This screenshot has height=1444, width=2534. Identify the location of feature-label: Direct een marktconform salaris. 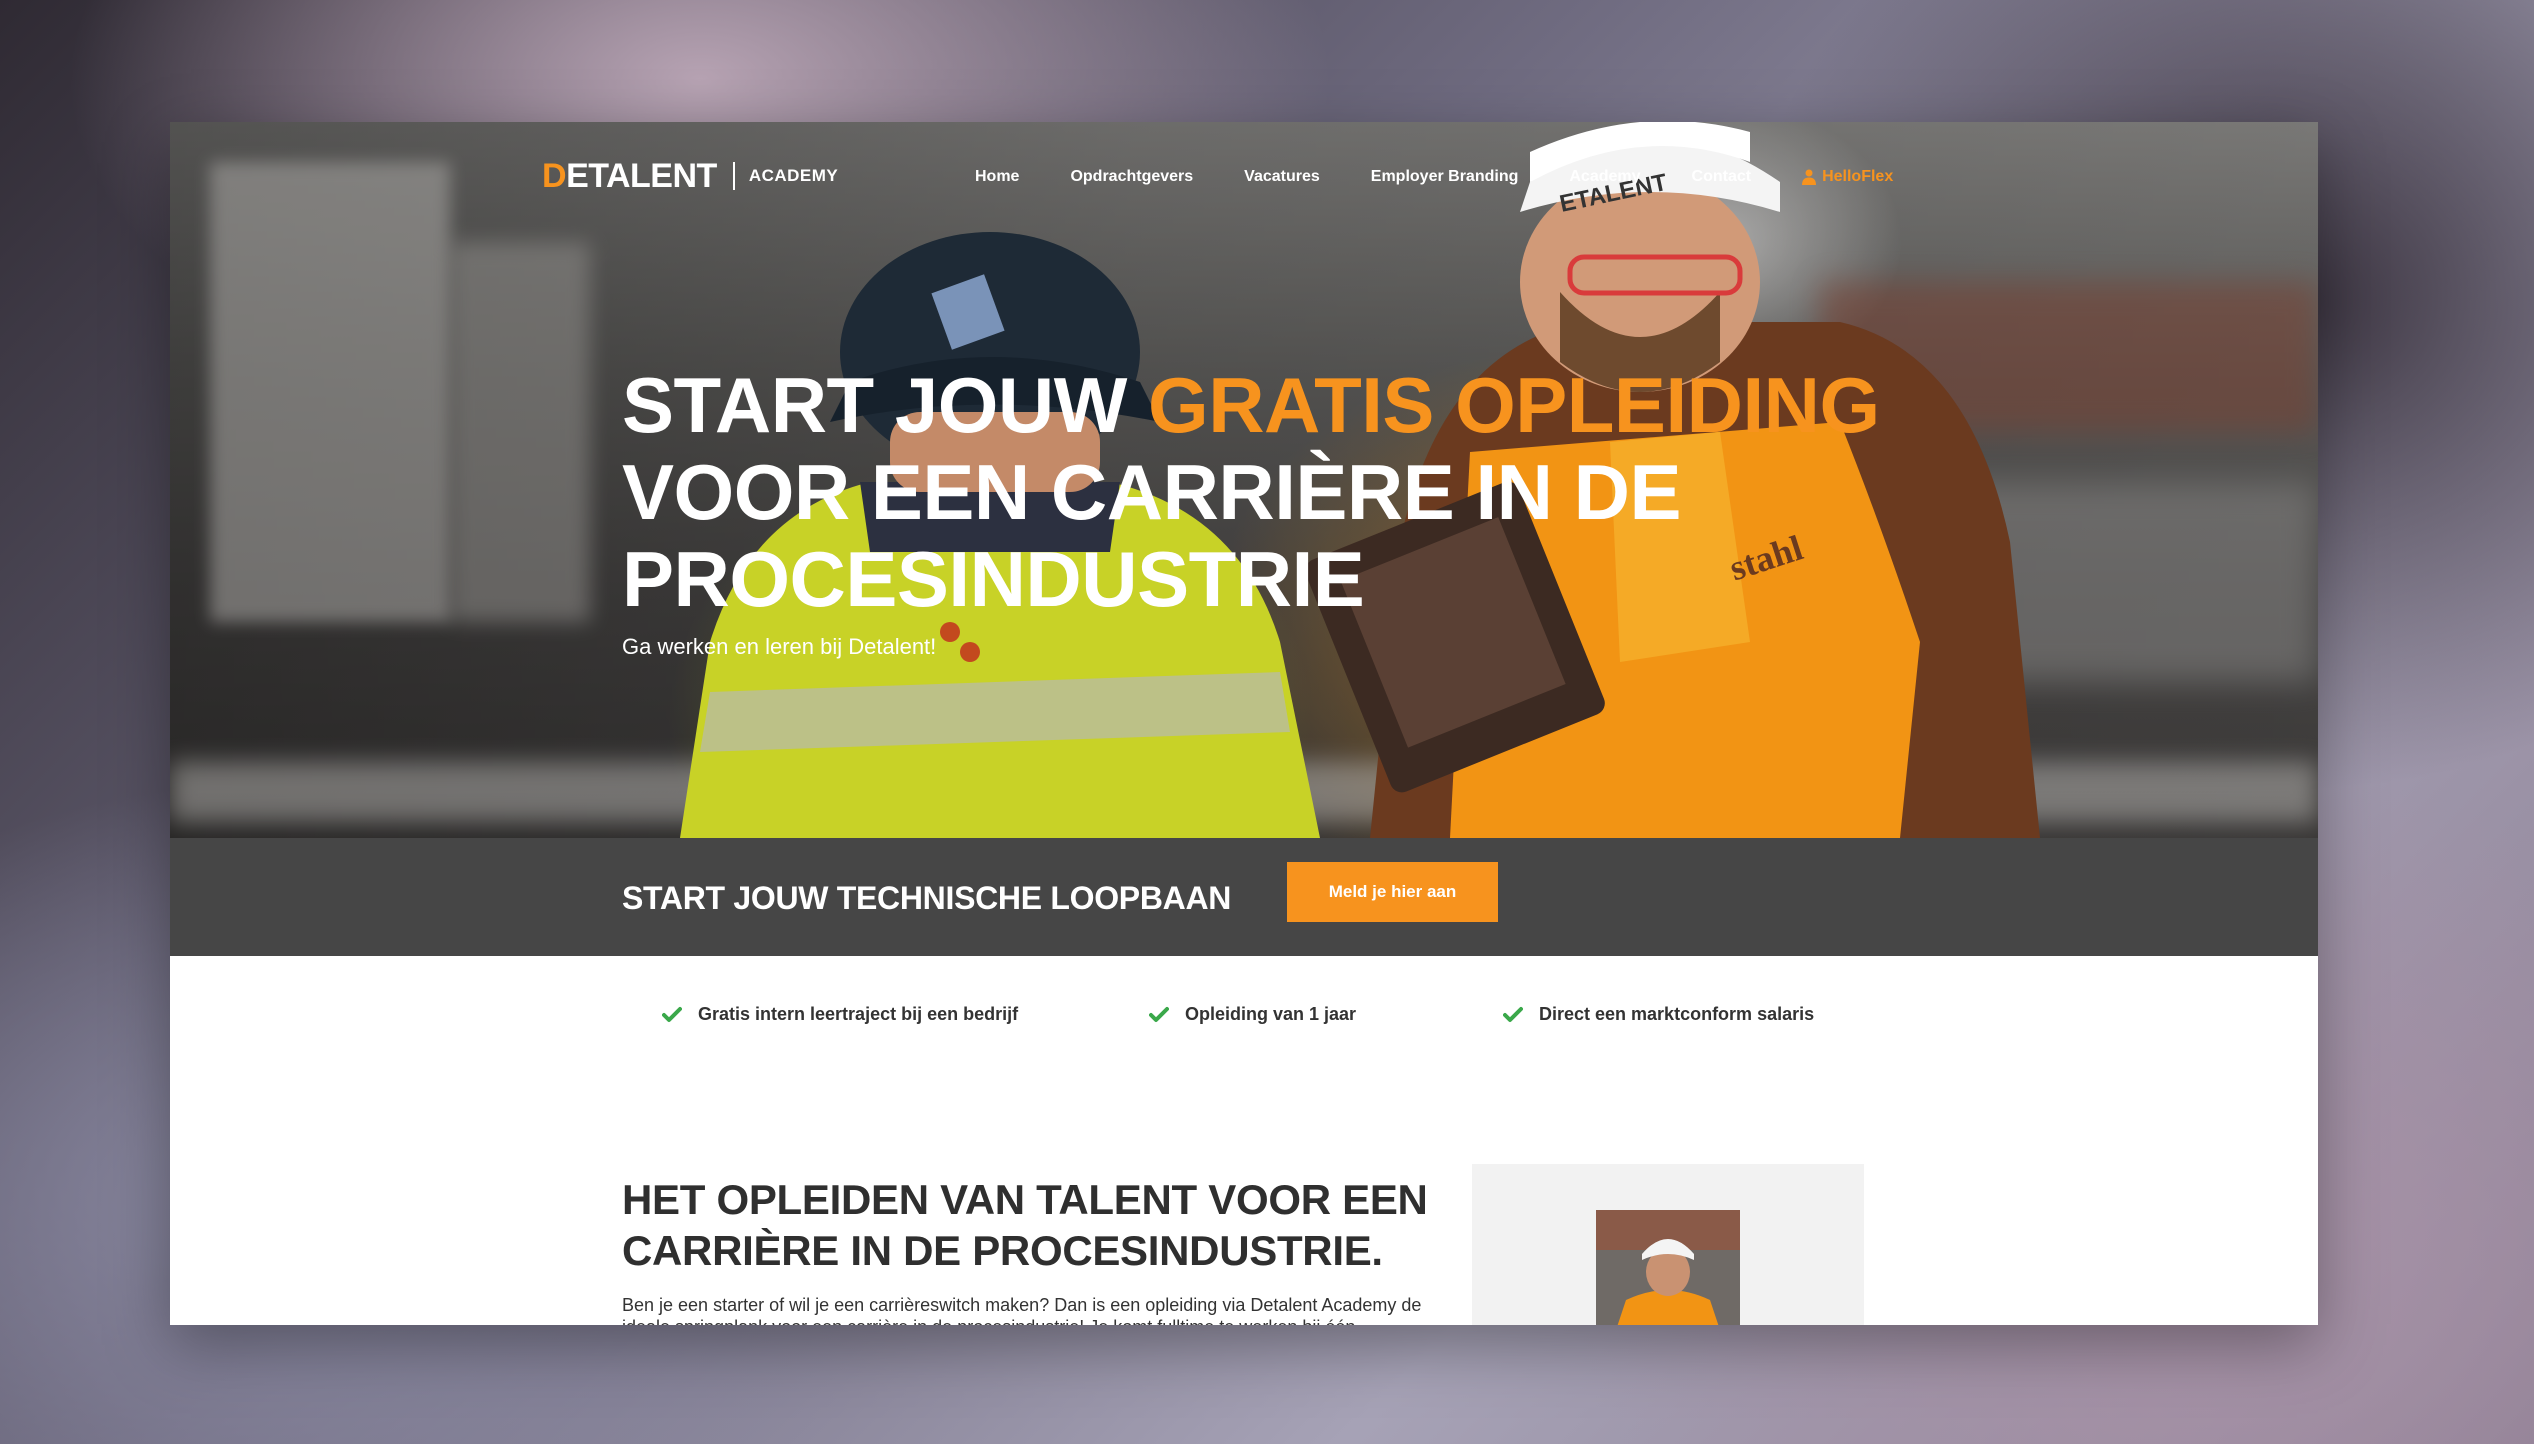
(1677, 1014).